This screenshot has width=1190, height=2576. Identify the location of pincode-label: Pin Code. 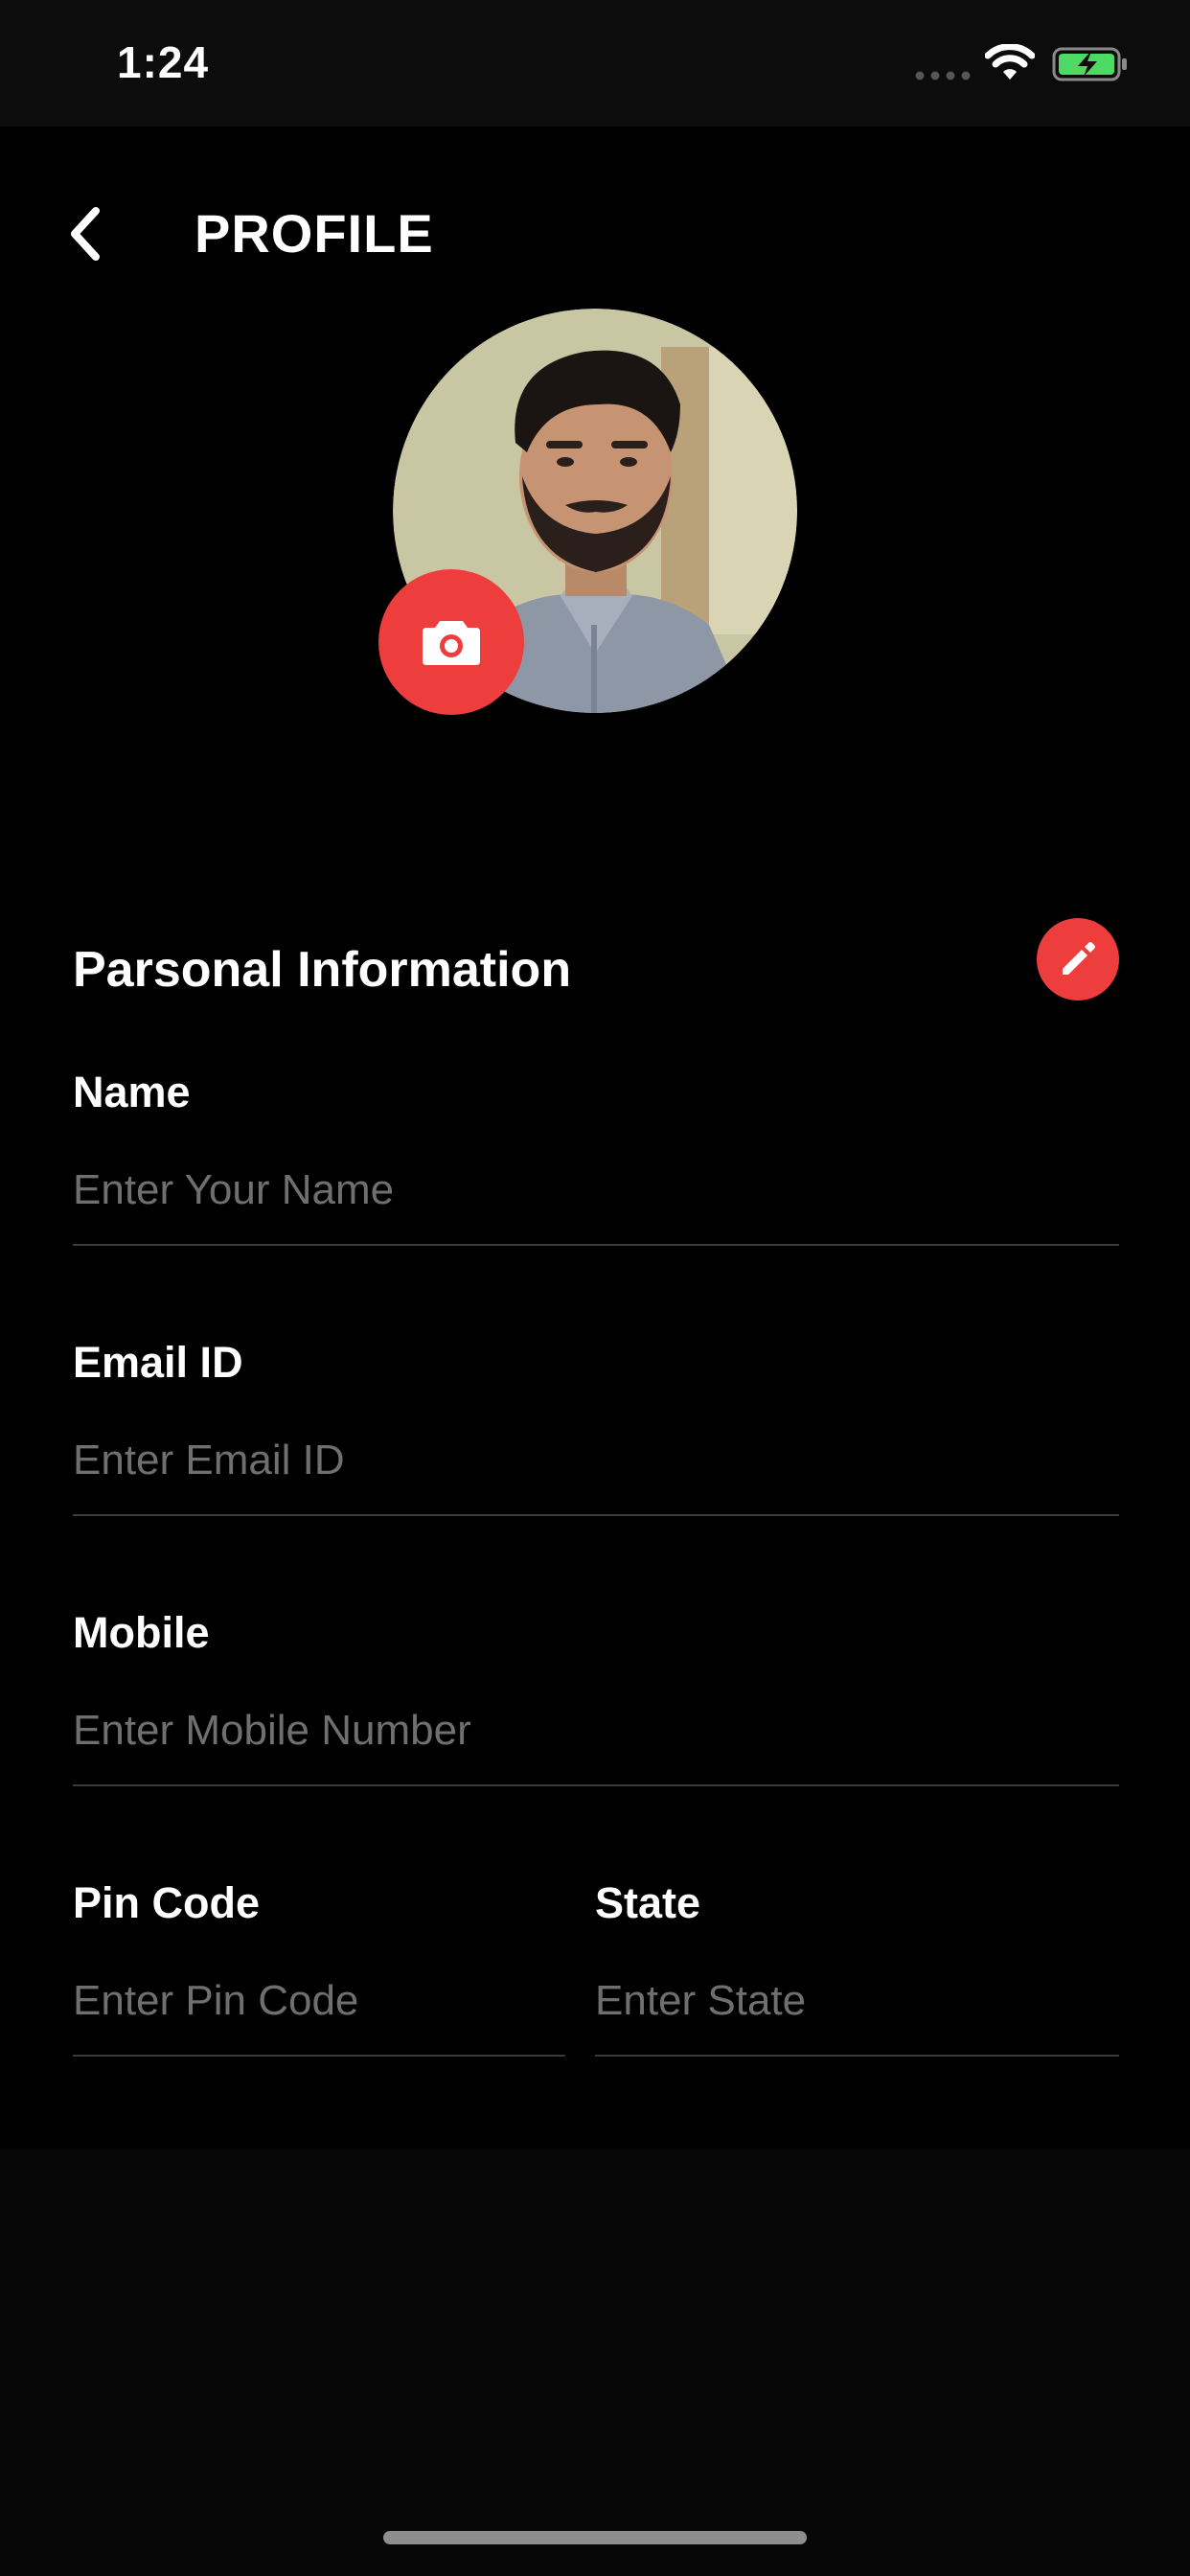
(167, 1902).